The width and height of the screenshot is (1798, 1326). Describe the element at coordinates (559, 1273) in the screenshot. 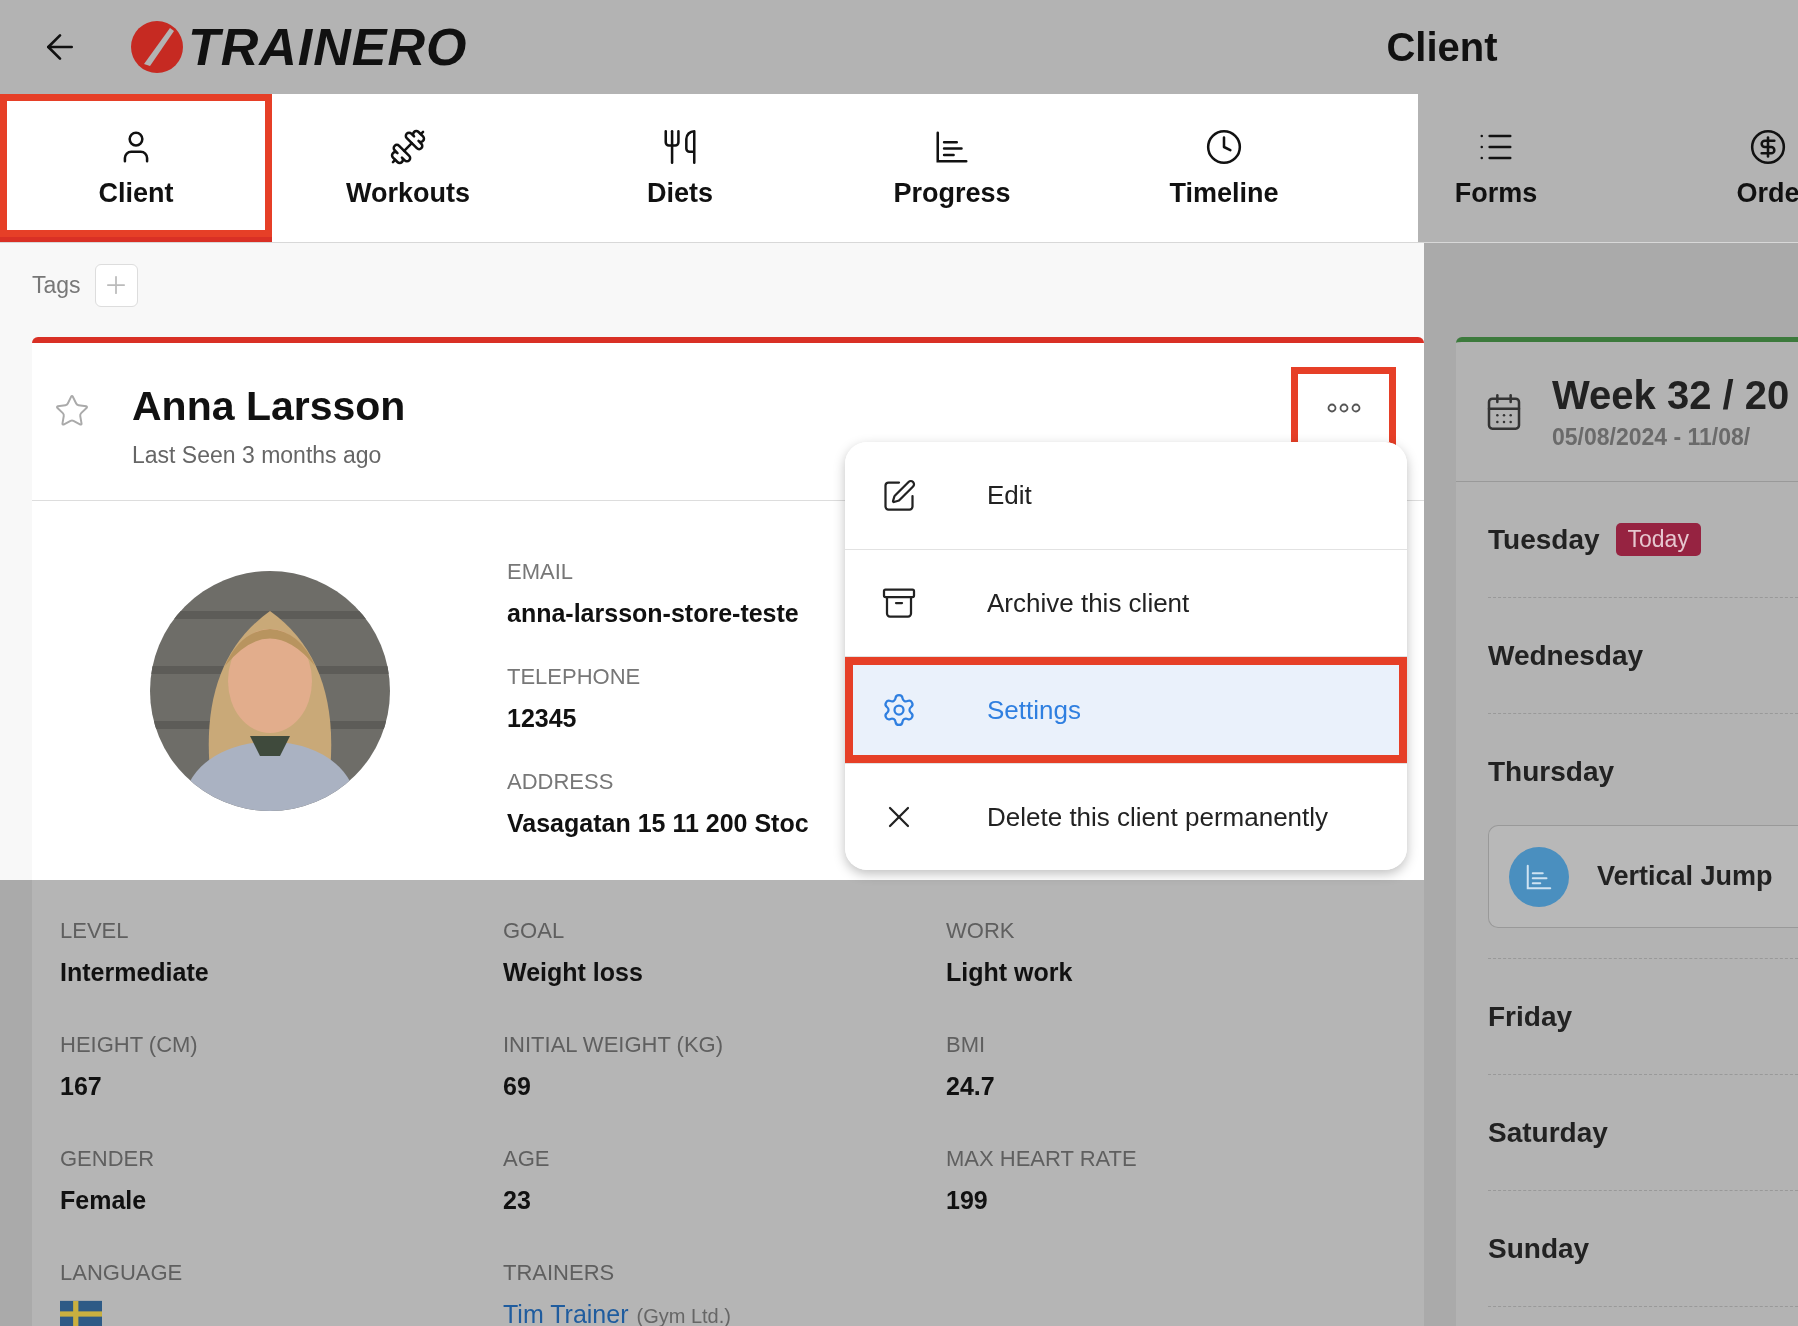

I see `field-label: TRAINERS` at that location.